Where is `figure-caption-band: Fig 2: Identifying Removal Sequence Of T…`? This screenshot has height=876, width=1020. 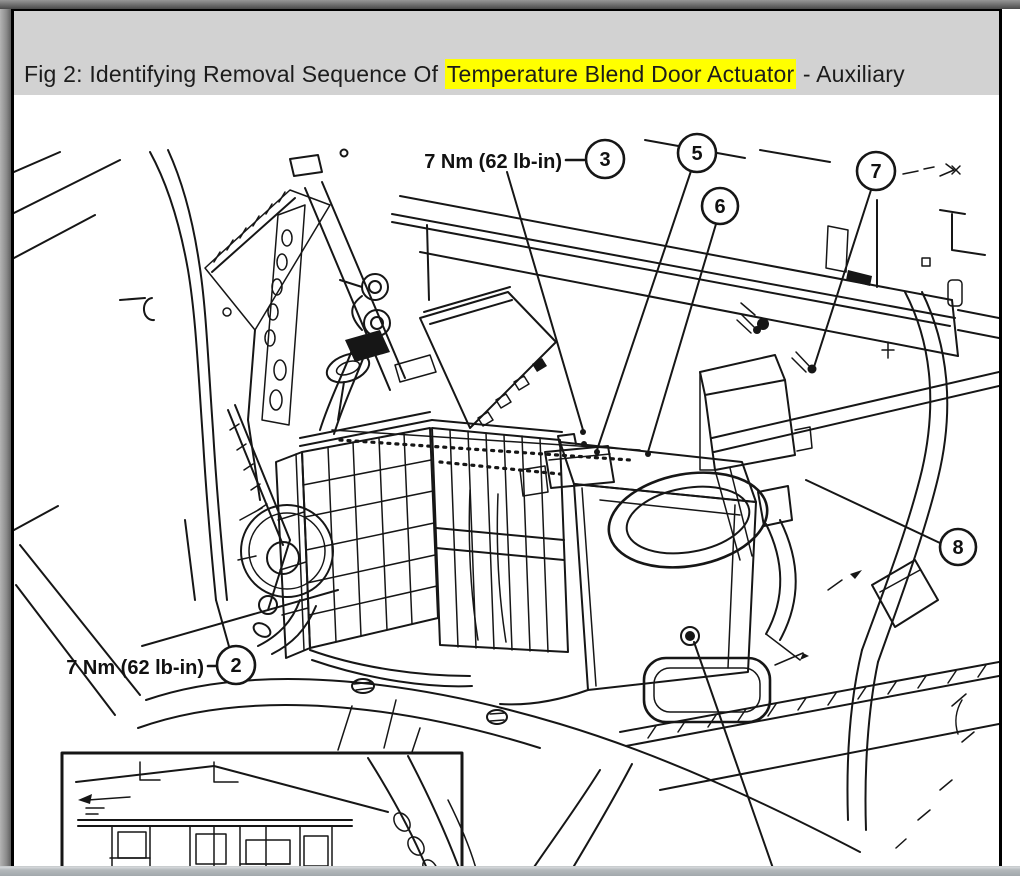 figure-caption-band: Fig 2: Identifying Removal Sequence Of T… is located at coordinates (506, 53).